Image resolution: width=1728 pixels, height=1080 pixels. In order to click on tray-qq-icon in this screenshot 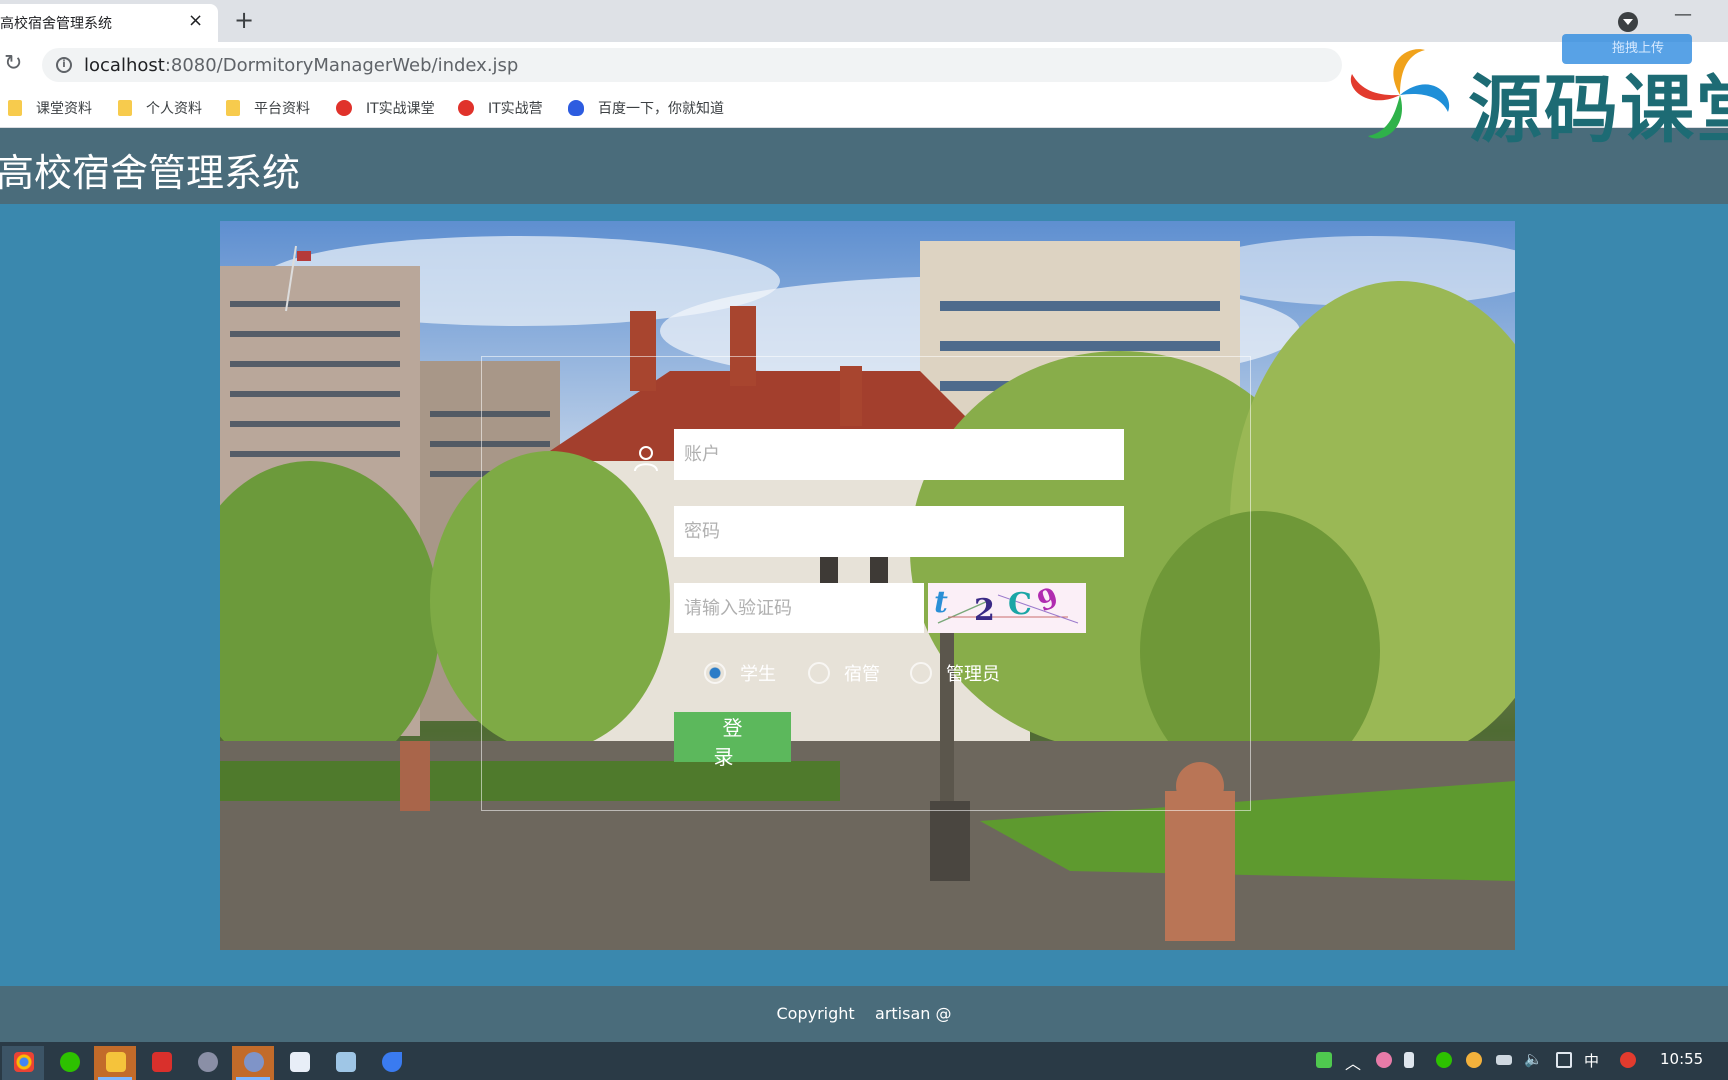, I will do `click(1474, 1060)`.